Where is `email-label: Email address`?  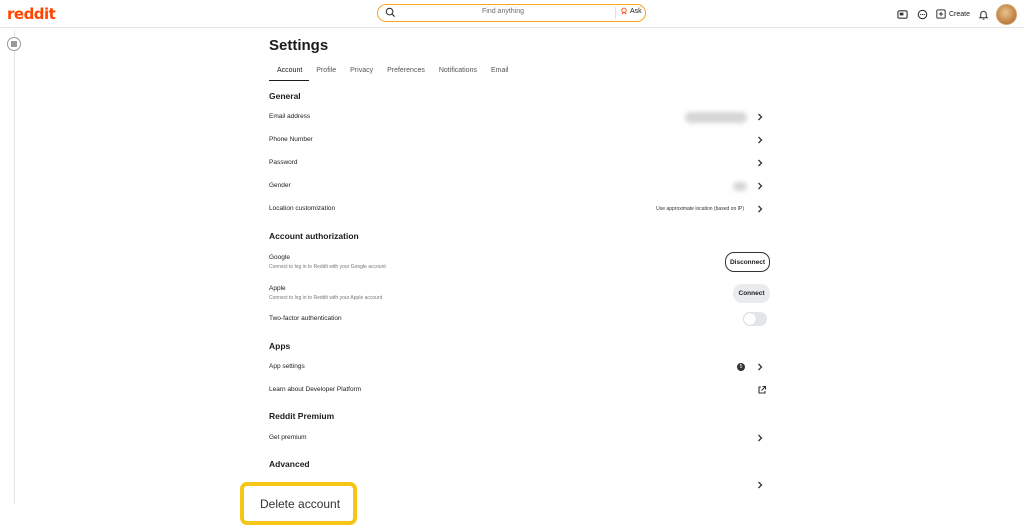 email-label: Email address is located at coordinates (290, 116).